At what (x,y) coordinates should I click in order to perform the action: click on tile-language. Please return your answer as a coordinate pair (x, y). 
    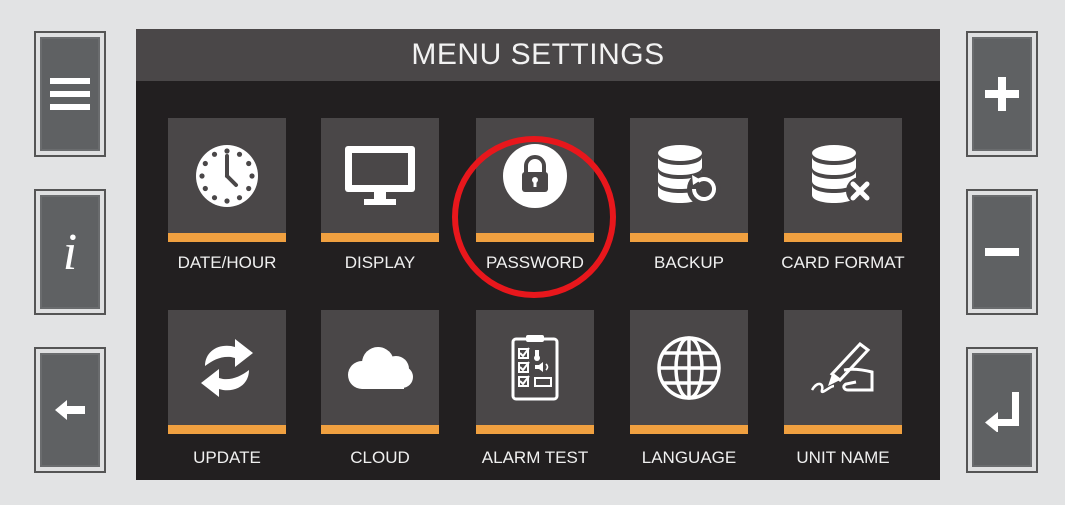
    Looking at the image, I should click on (689, 372).